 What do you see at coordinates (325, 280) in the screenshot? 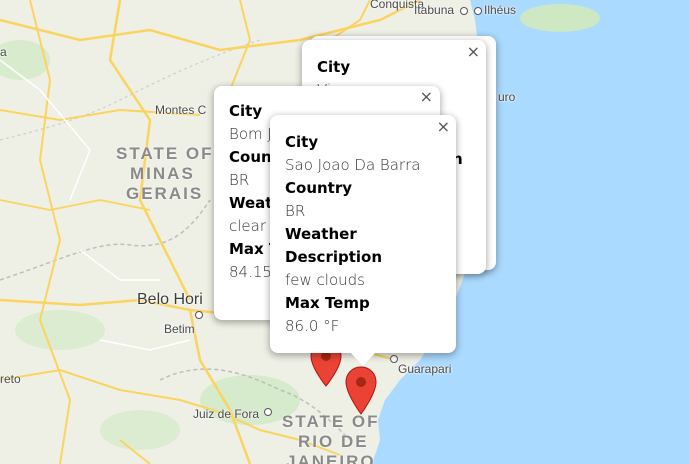
I see `weather-value: few clouds` at bounding box center [325, 280].